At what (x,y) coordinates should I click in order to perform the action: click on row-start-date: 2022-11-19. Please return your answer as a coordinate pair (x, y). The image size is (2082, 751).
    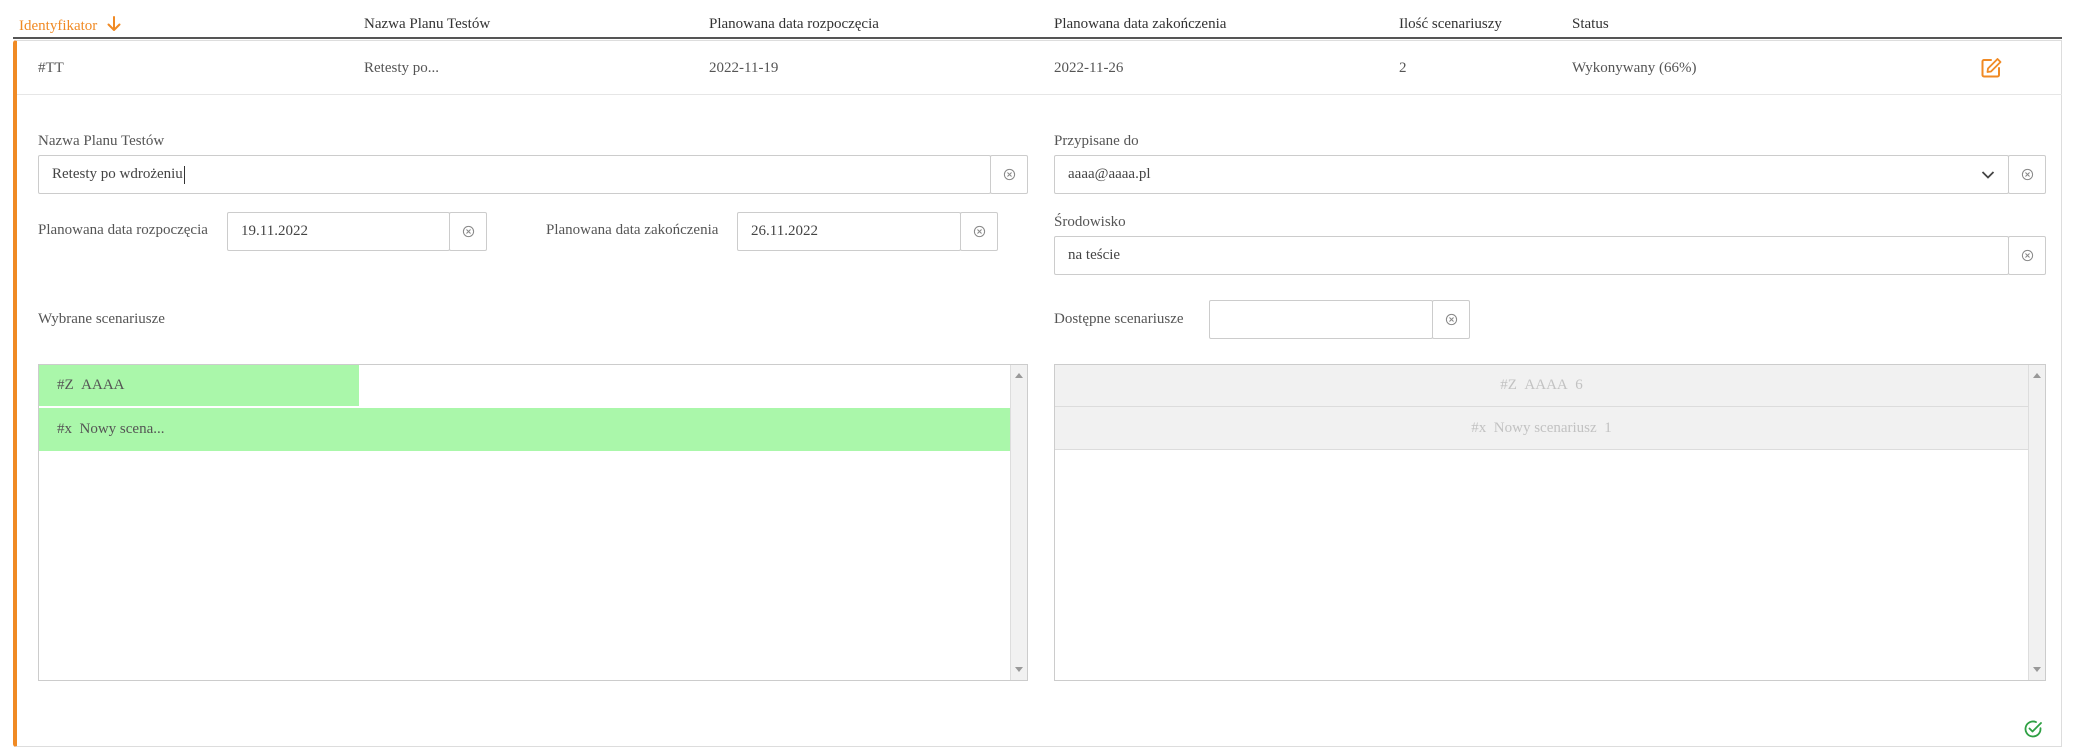
    Looking at the image, I should click on (744, 68).